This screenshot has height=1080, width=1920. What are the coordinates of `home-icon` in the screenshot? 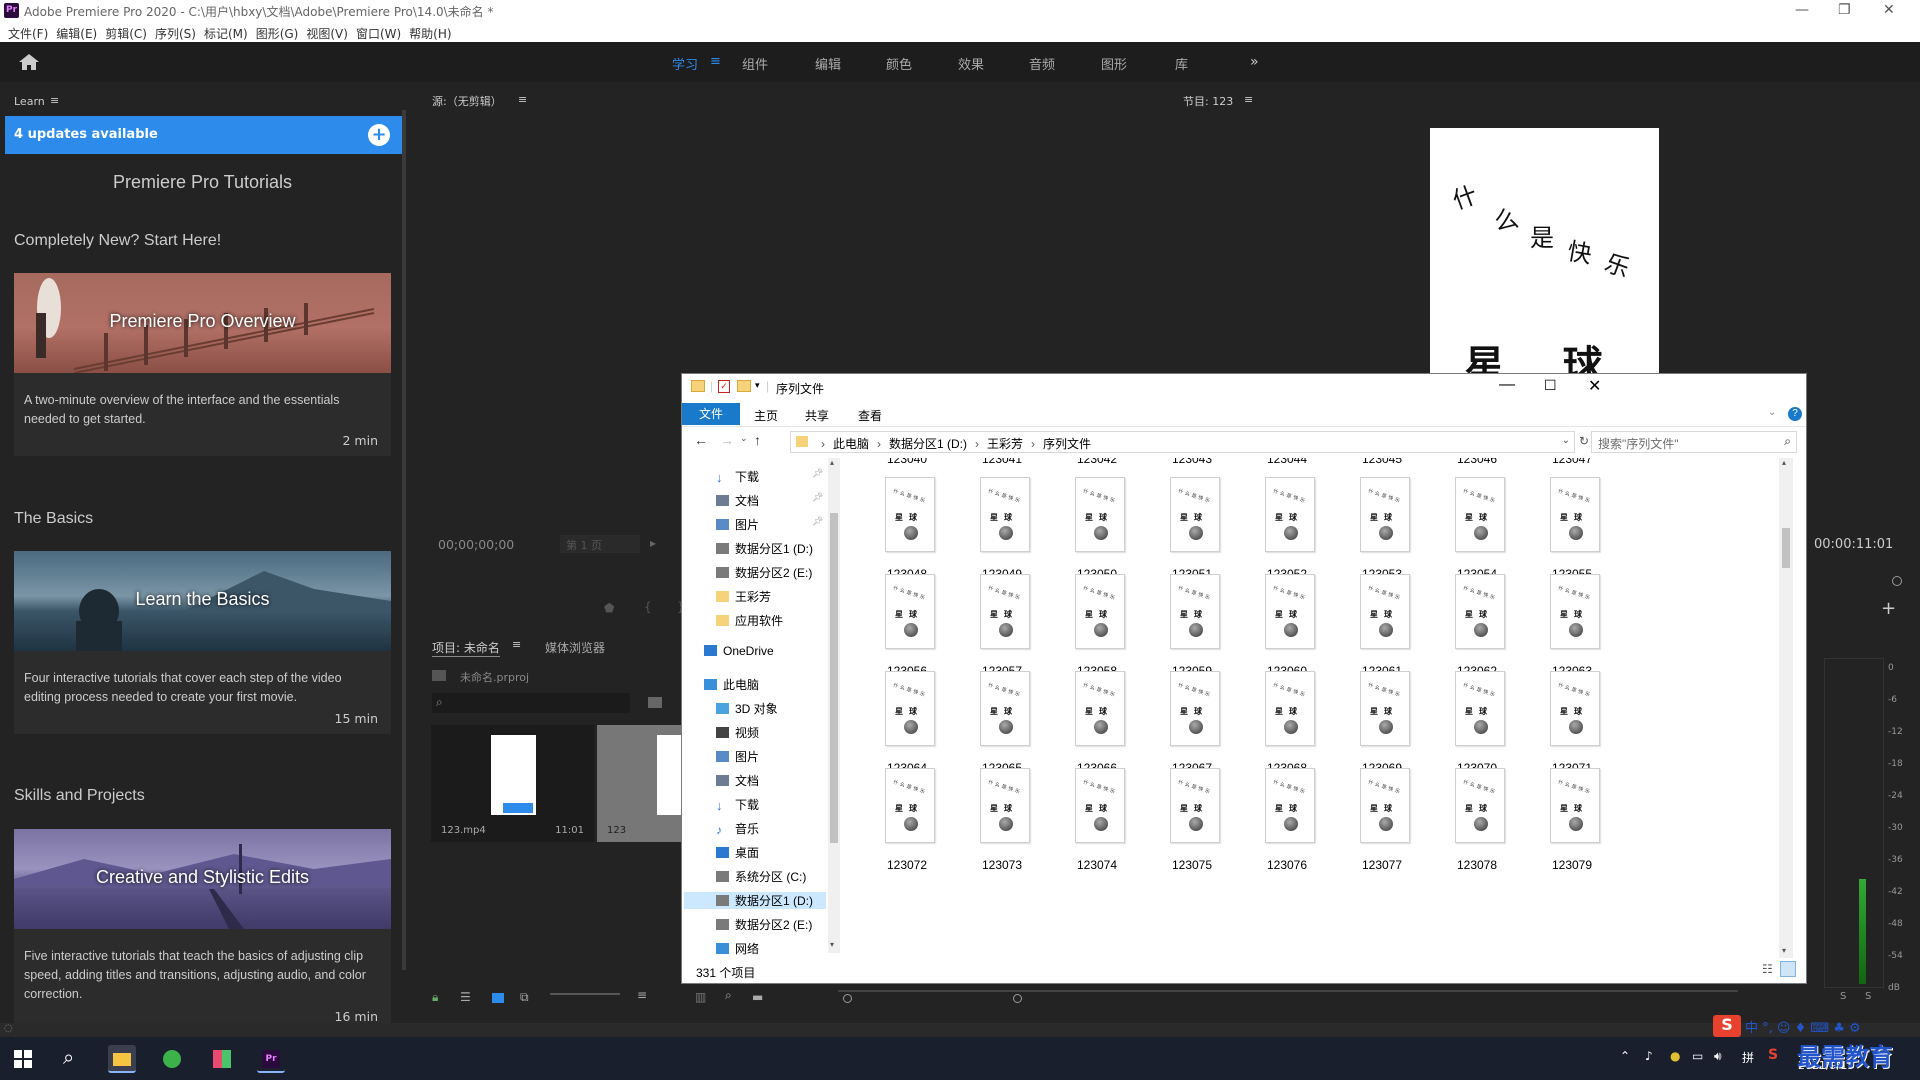 It's located at (29, 62).